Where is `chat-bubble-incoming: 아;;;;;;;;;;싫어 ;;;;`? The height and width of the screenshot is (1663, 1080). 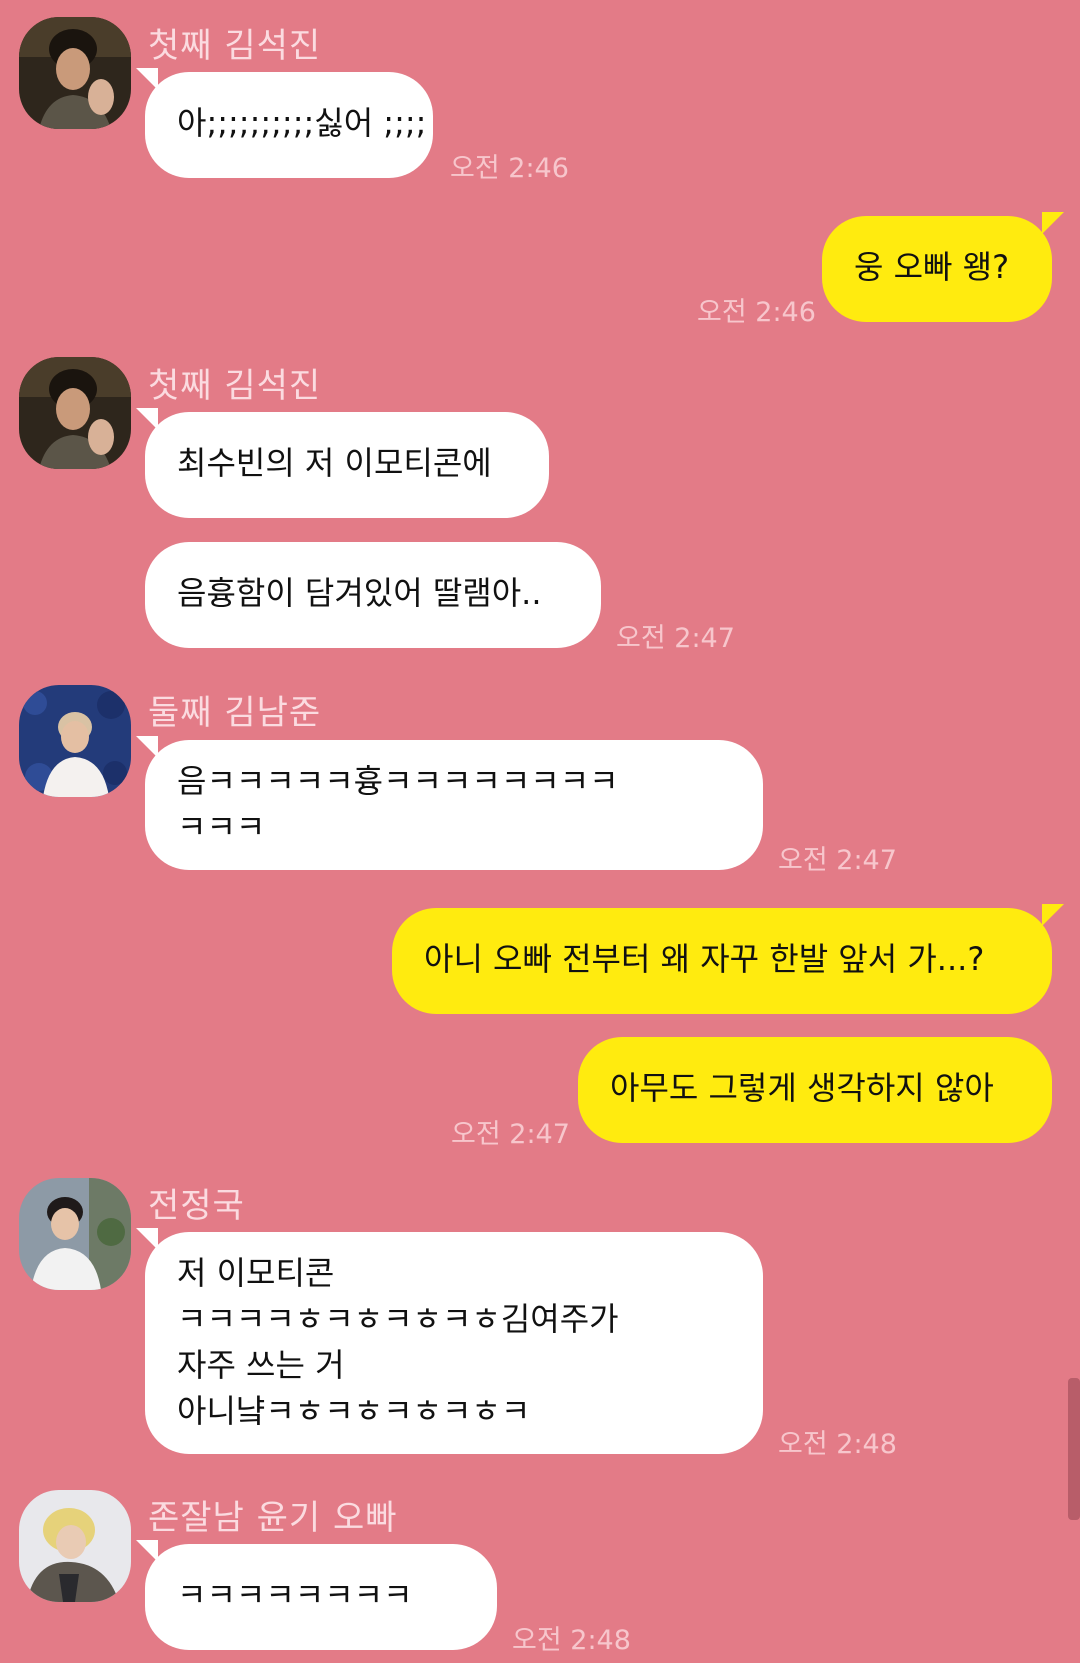 chat-bubble-incoming: 아;;;;;;;;;;싫어 ;;;; is located at coordinates (289, 125).